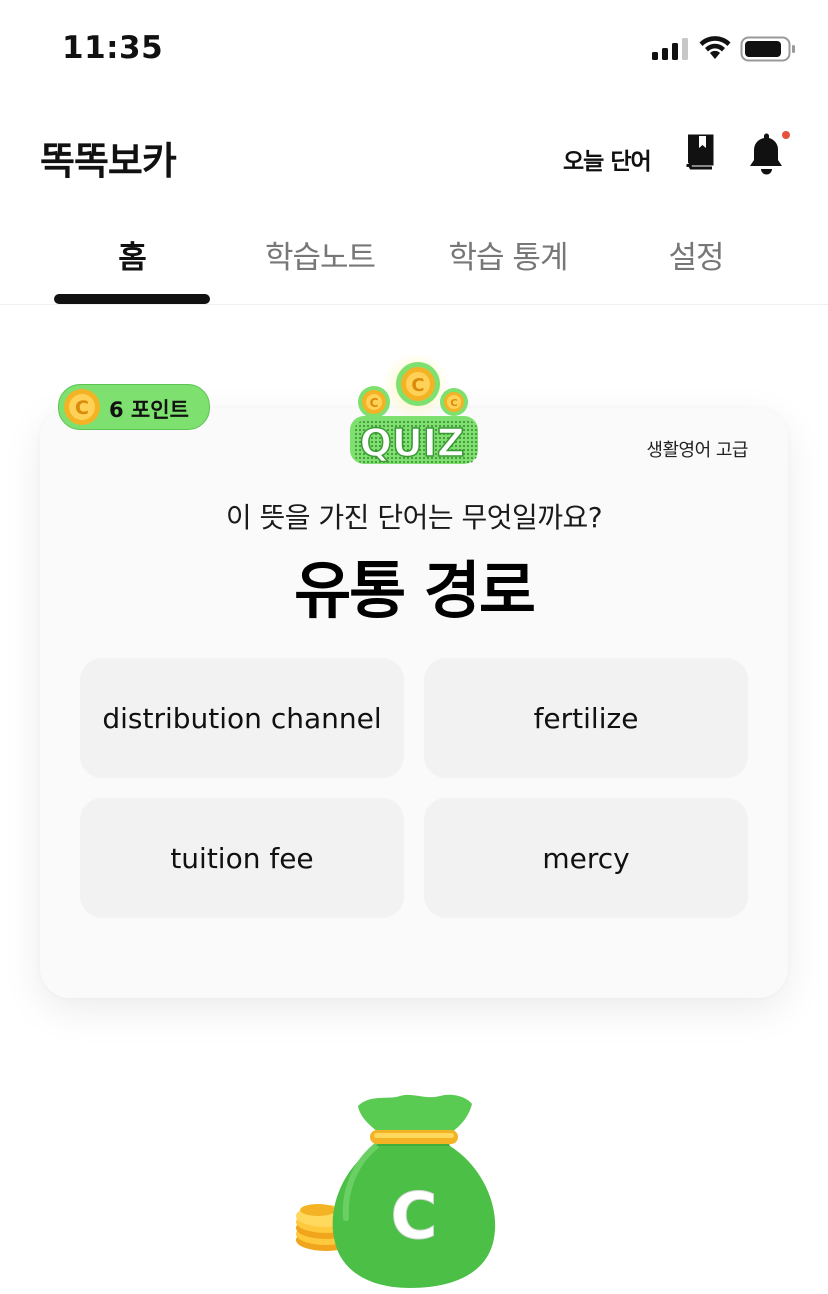 This screenshot has width=828, height=1294. I want to click on tab-home: 홈, so click(132, 254).